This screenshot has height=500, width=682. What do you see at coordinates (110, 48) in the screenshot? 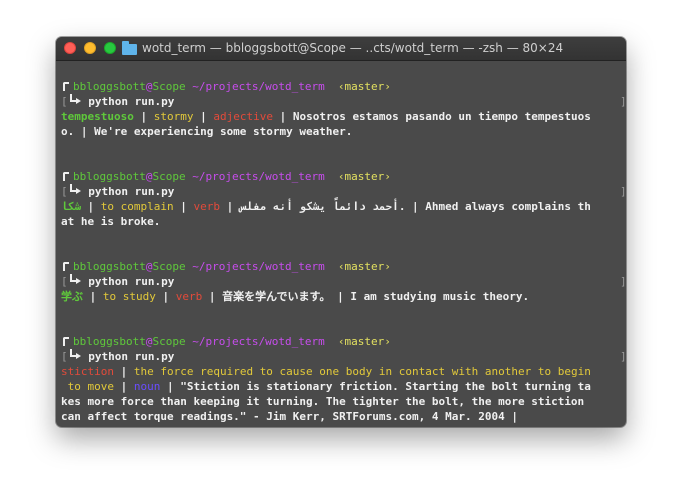
I see `zoom-button` at bounding box center [110, 48].